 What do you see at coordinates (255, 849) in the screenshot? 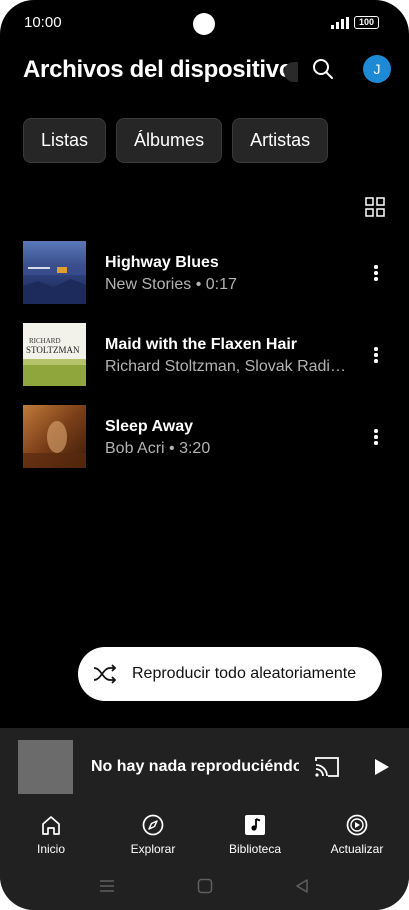
I see `nav-label: Biblioteca` at bounding box center [255, 849].